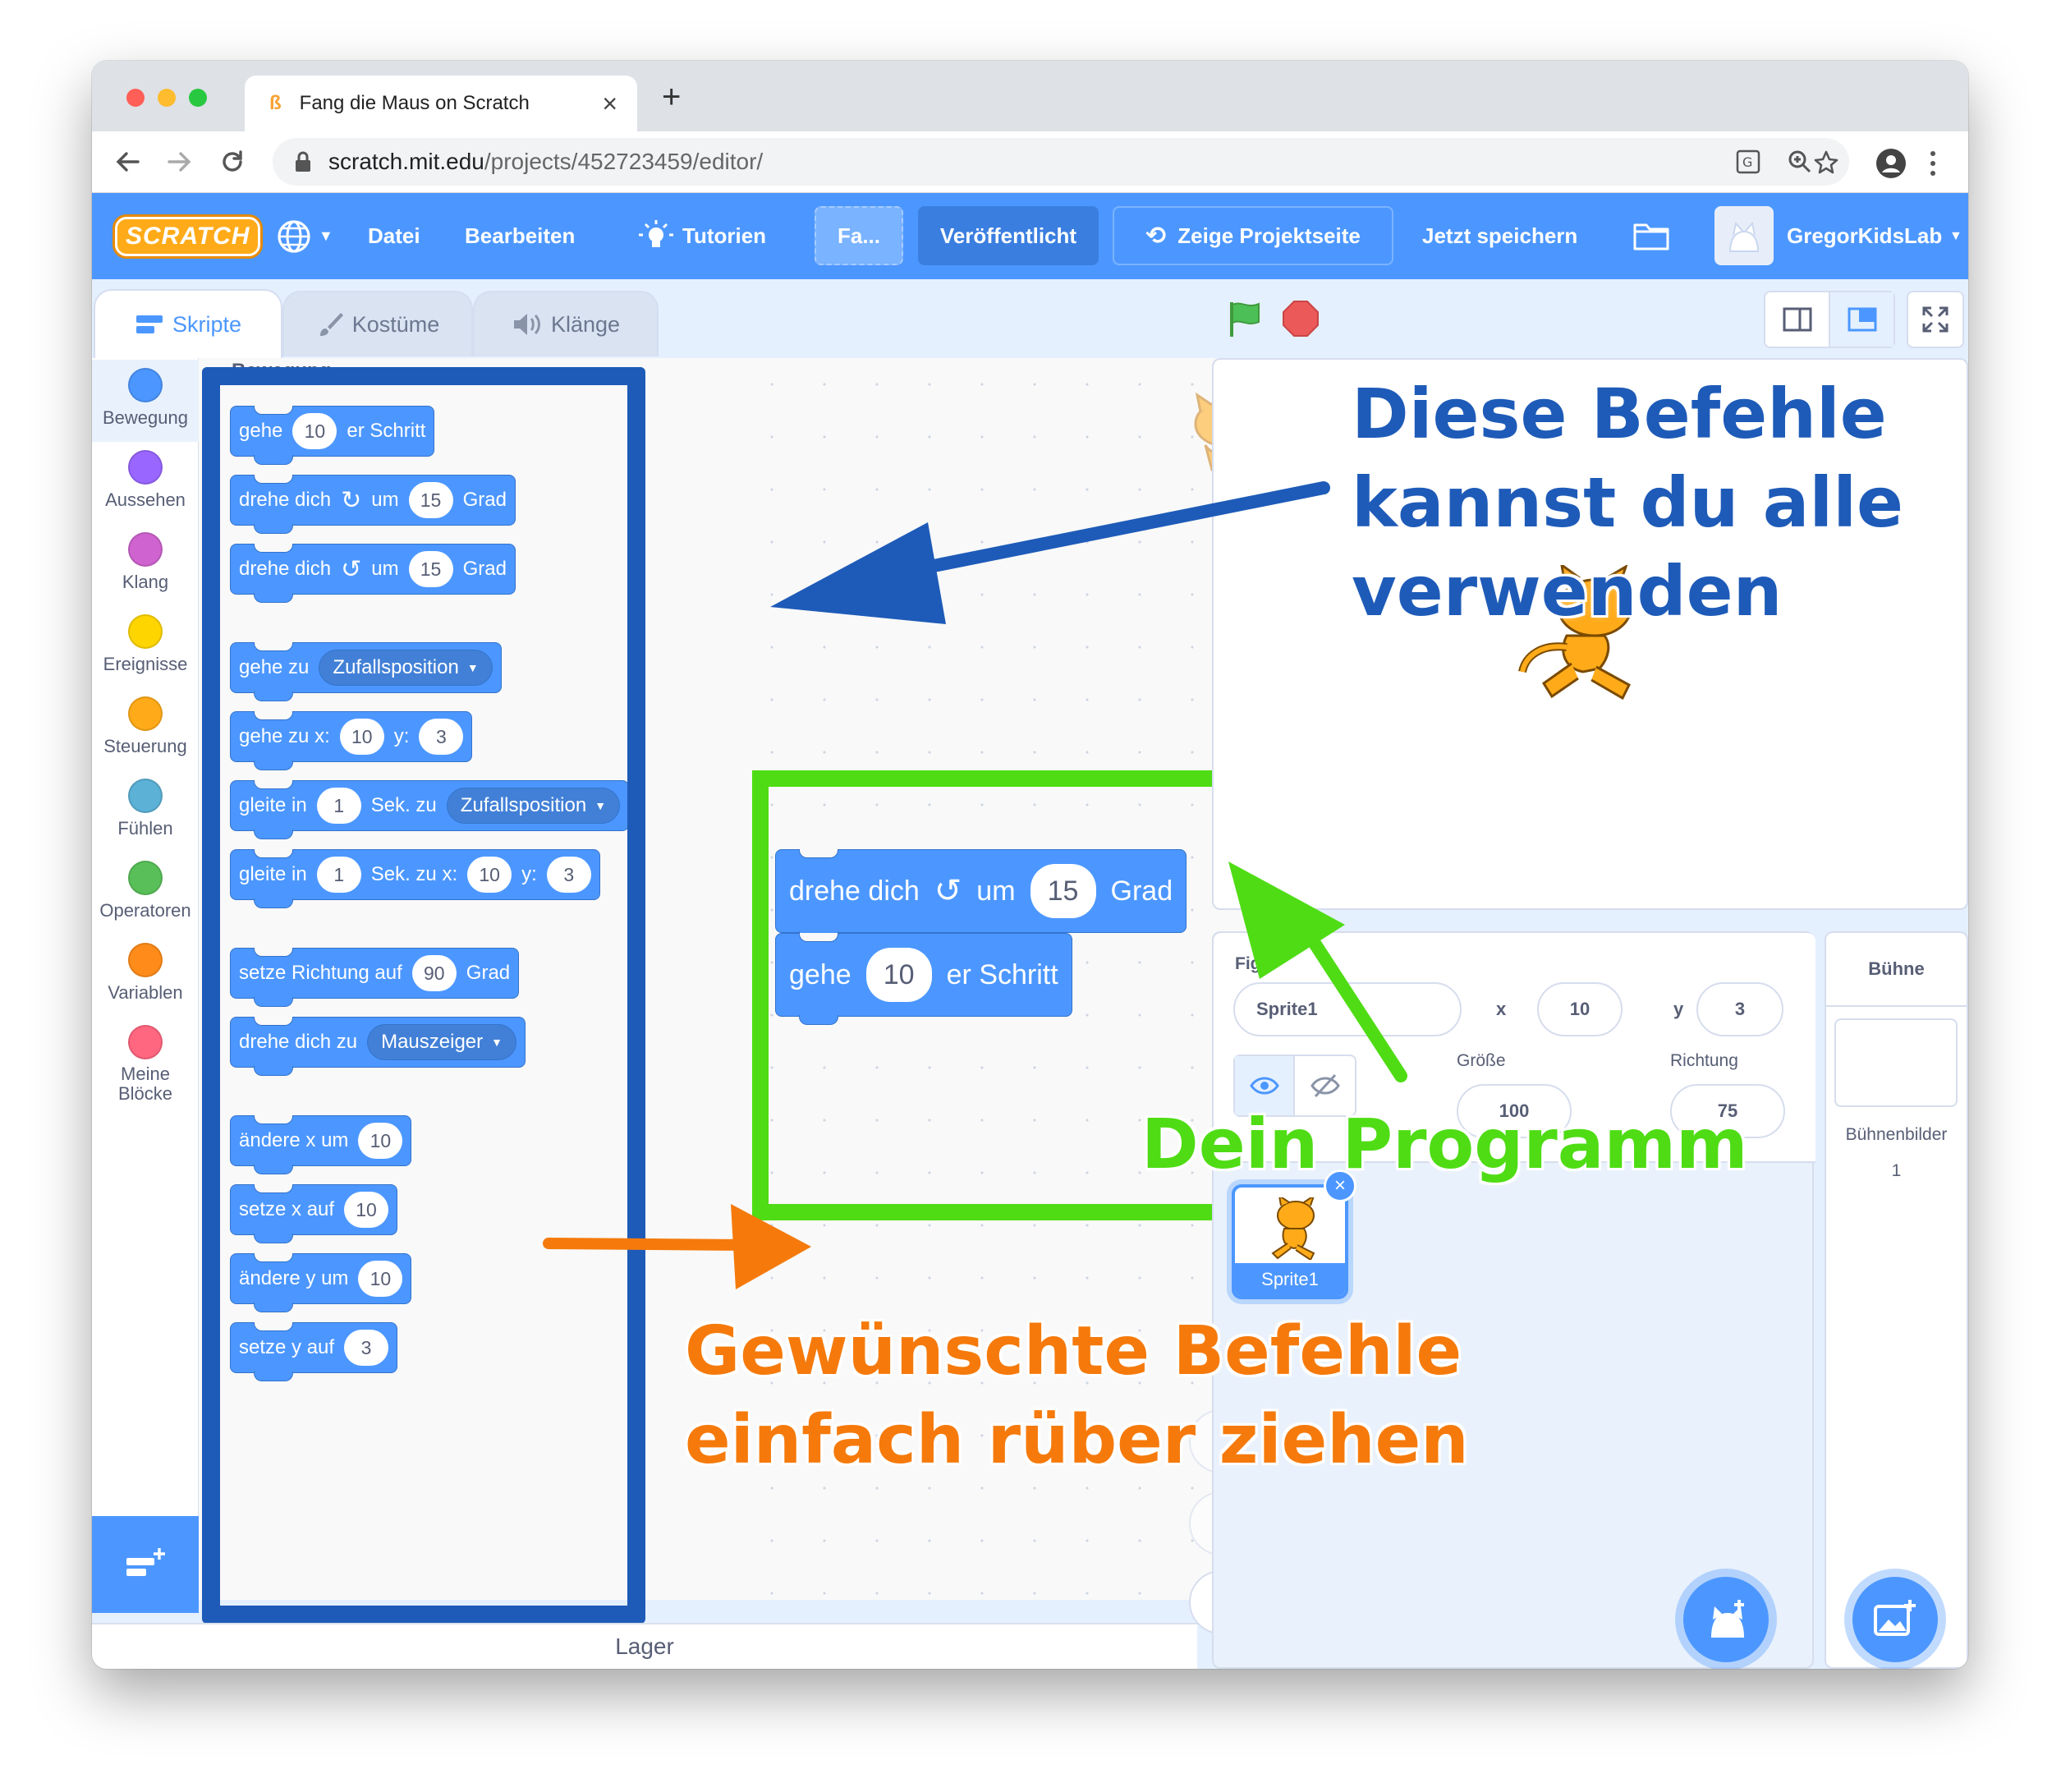 The image size is (2061, 1792). I want to click on annotation-blue: Diese Befehle kannst du alle verwenden, so click(1627, 503).